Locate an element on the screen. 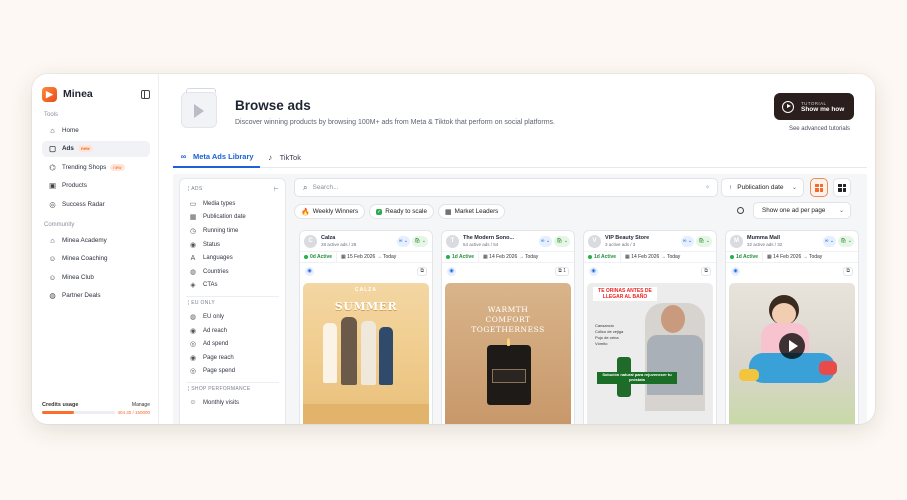 The width and height of the screenshot is (907, 500). chip-weekly-winners: 🔥 Weekly Winners is located at coordinates (330, 211).